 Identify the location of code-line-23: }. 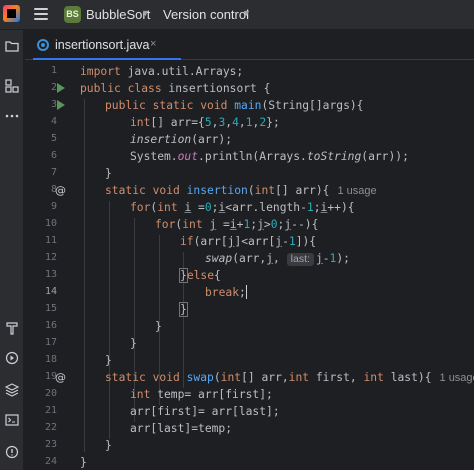
(108, 445).